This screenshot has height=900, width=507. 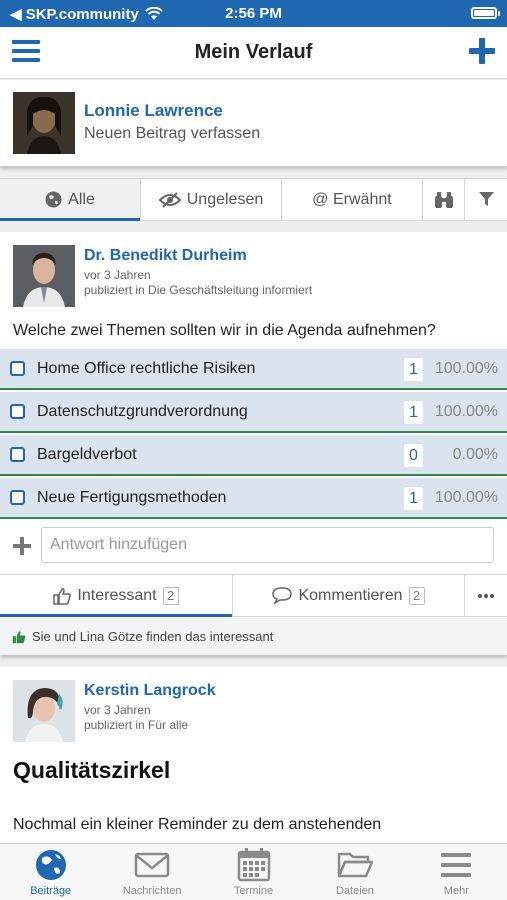 What do you see at coordinates (456, 865) in the screenshot?
I see `menu-icon` at bounding box center [456, 865].